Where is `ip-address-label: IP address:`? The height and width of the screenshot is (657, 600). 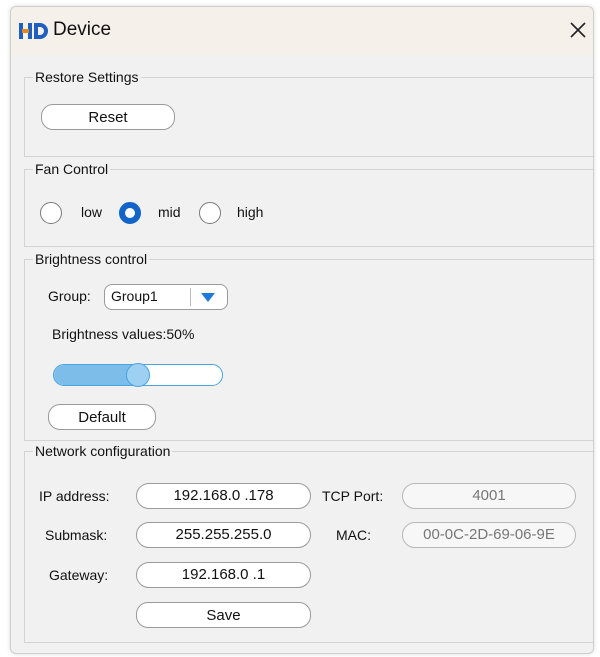 ip-address-label: IP address: is located at coordinates (74, 496).